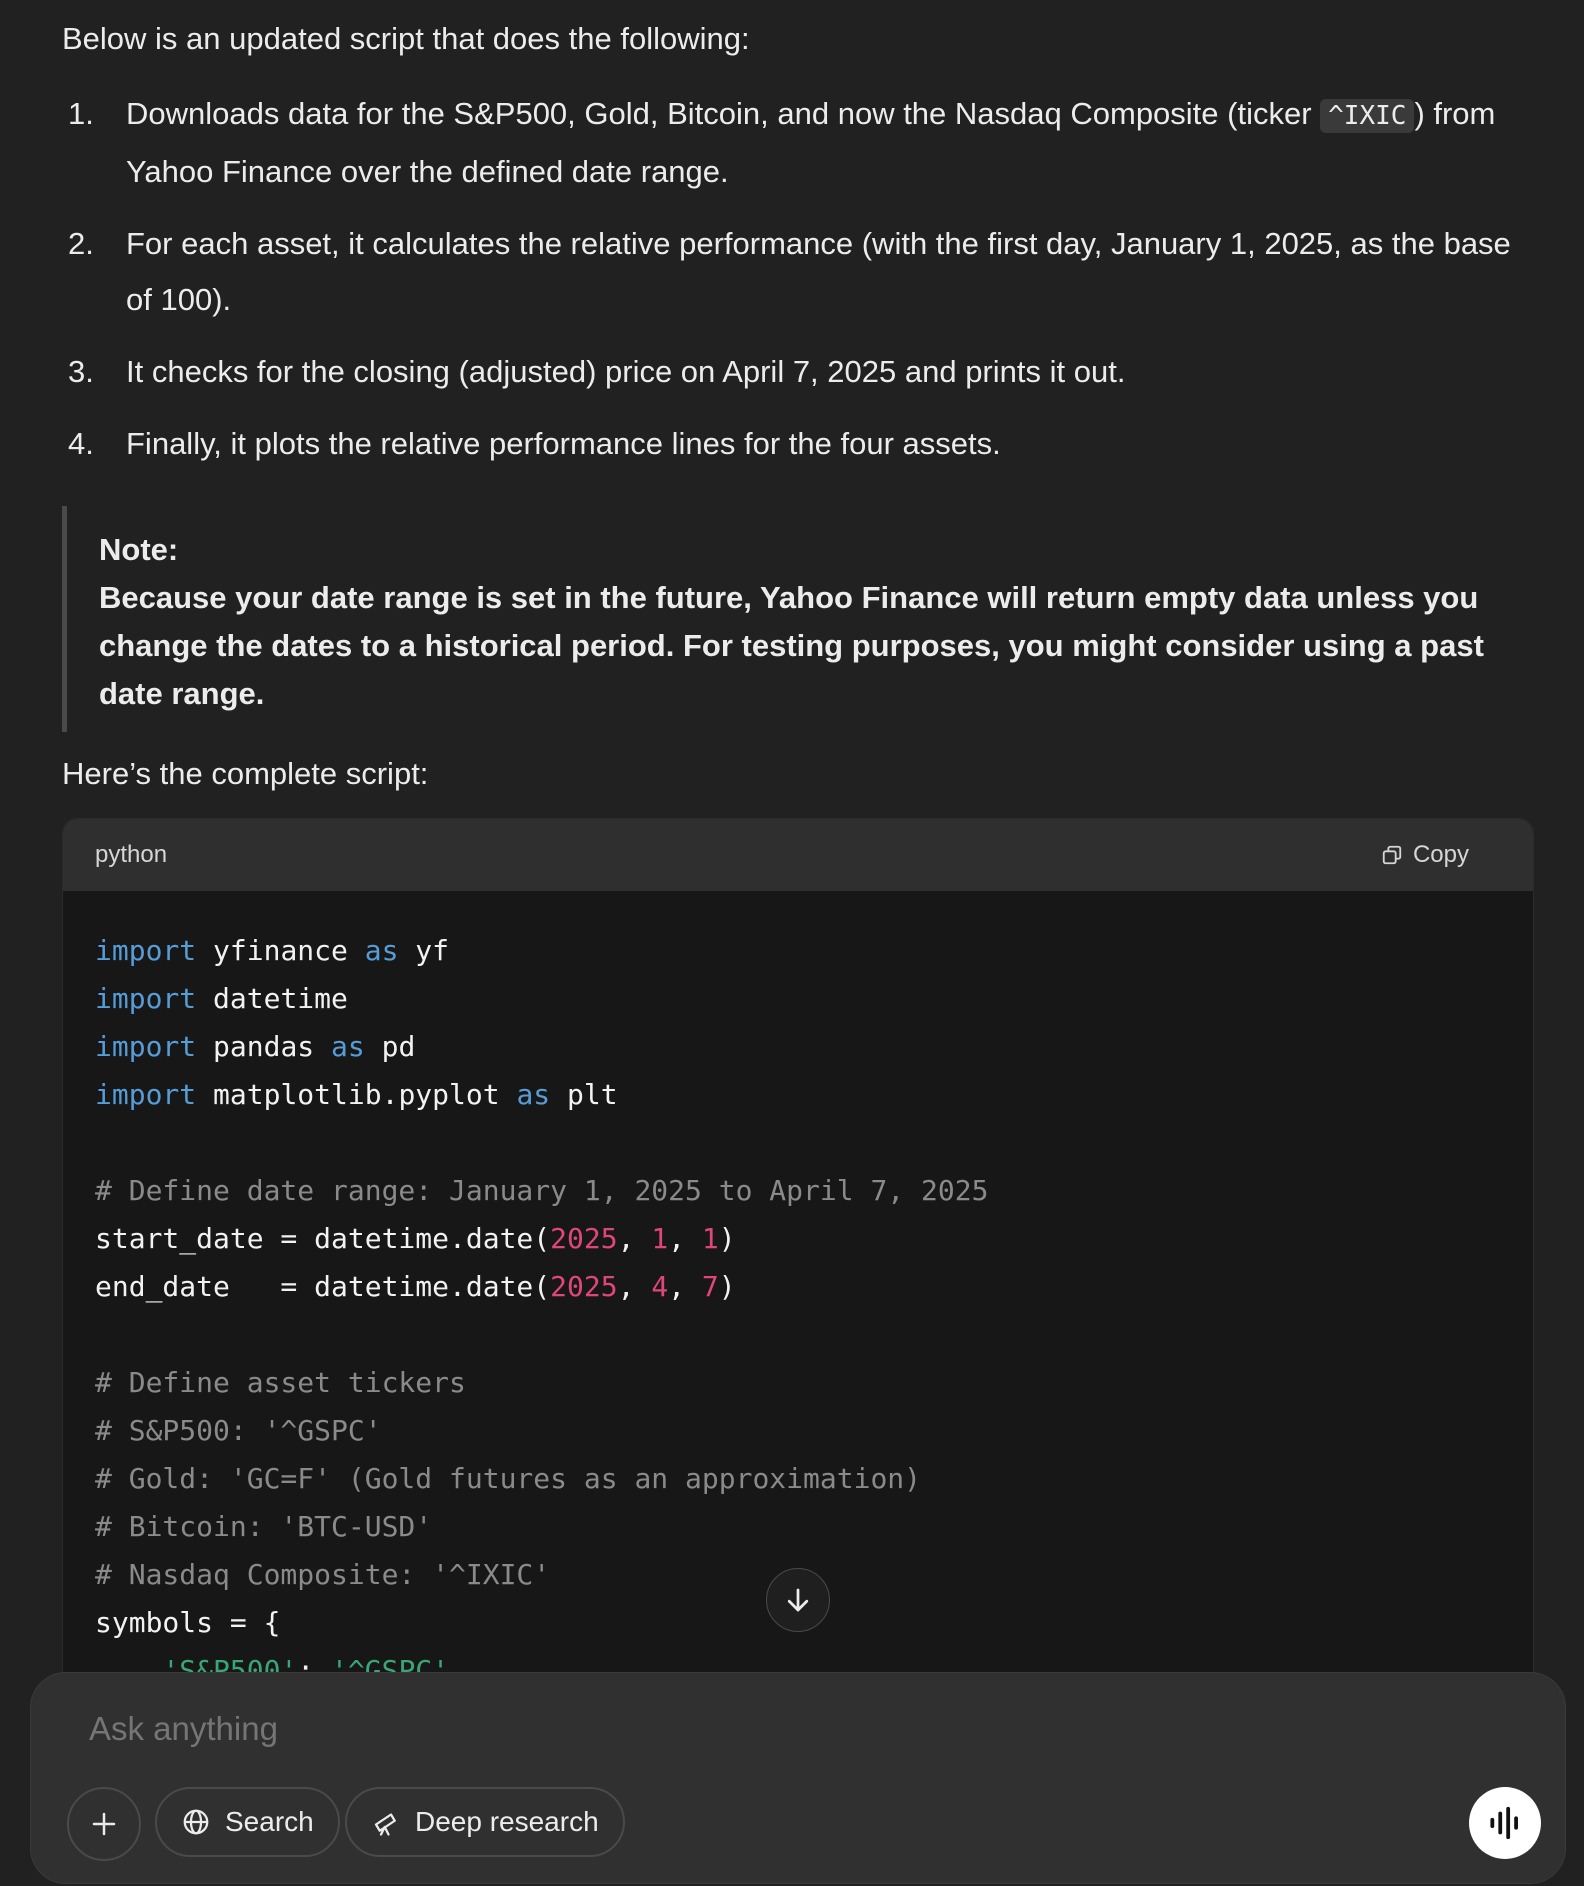 The width and height of the screenshot is (1584, 1886). Describe the element at coordinates (131, 854) in the screenshot. I see `code-language: python` at that location.